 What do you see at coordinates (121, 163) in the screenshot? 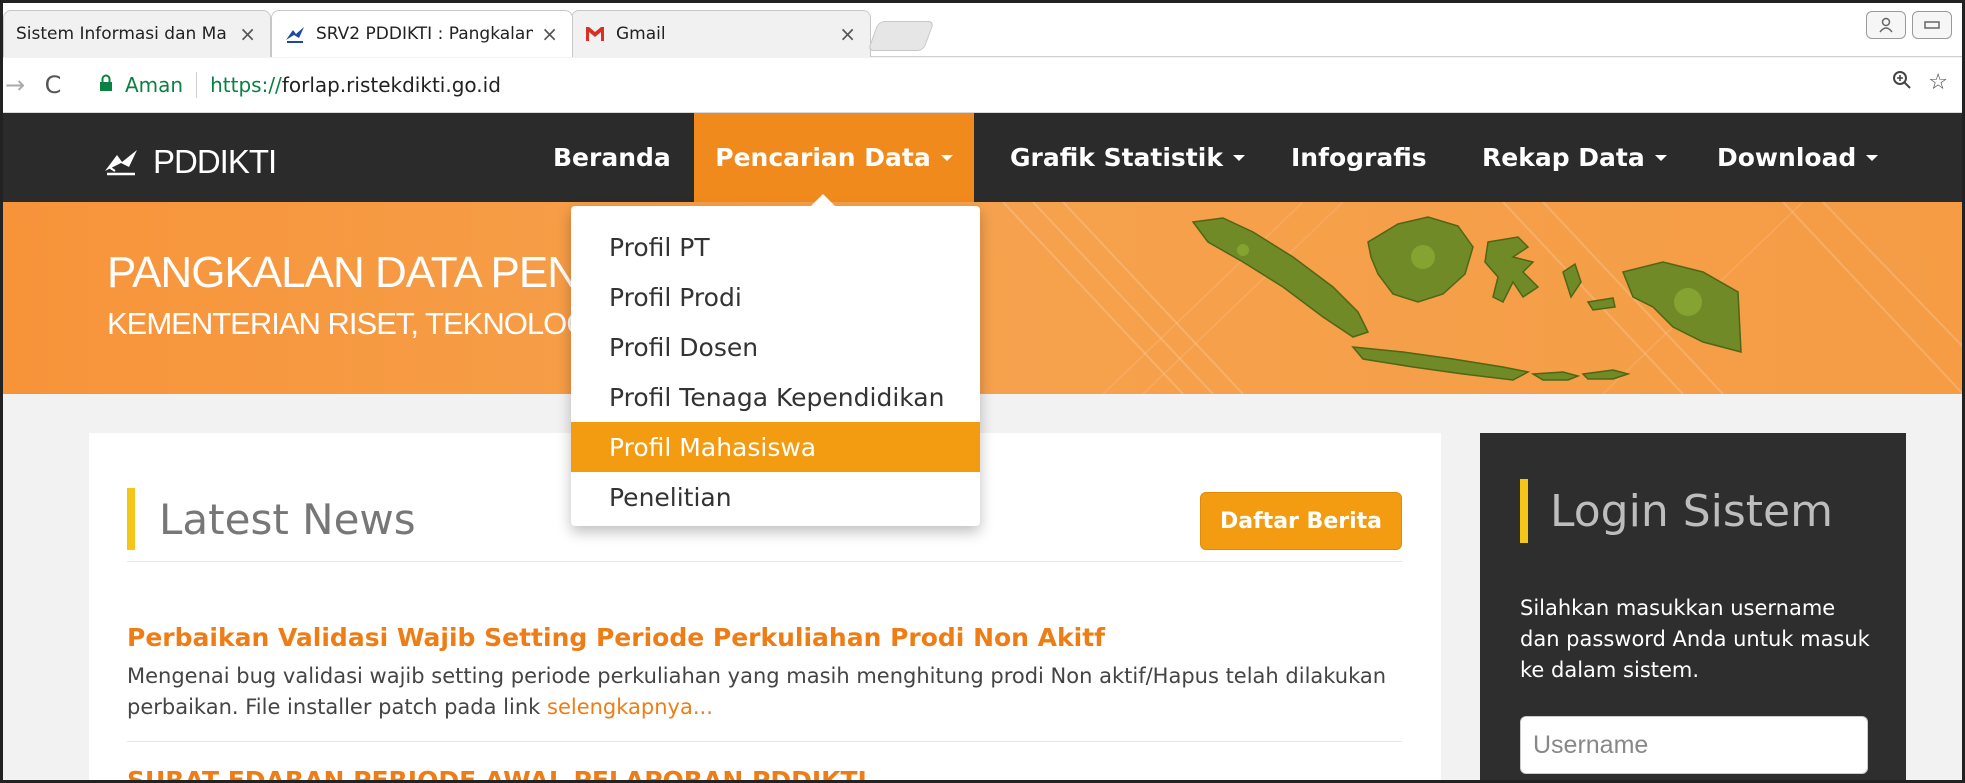
I see `pddikti-logo-icon` at bounding box center [121, 163].